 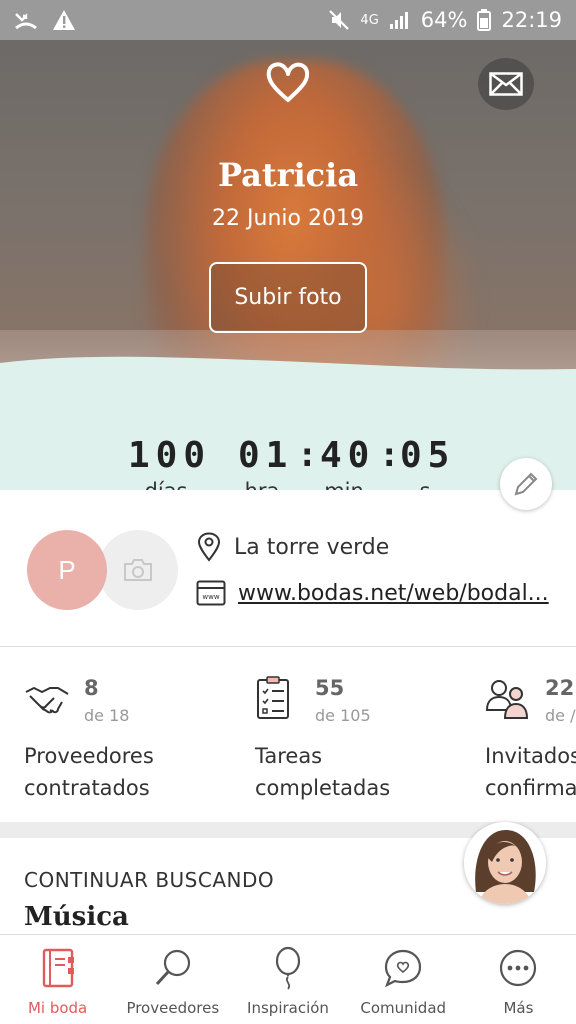 What do you see at coordinates (560, 715) in the screenshot?
I see `guests-total: de /` at bounding box center [560, 715].